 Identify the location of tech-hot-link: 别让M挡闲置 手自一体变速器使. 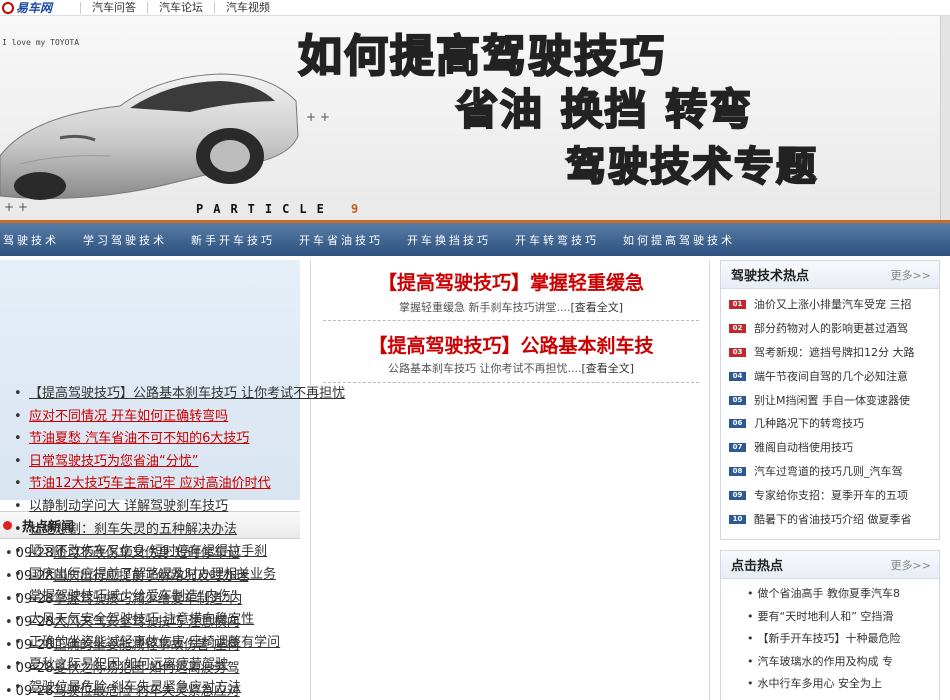
(832, 400).